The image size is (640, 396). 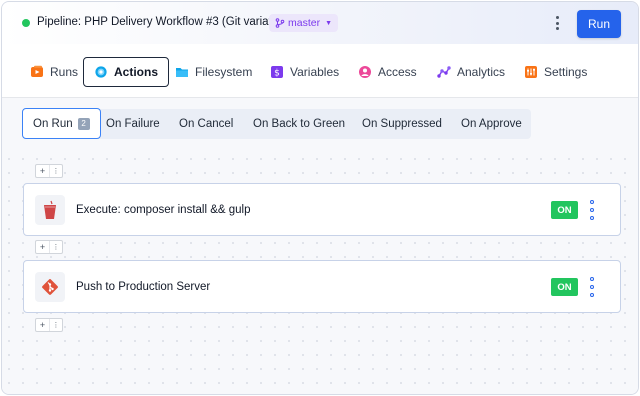 What do you see at coordinates (566, 72) in the screenshot?
I see `tab-settings-label: Settings` at bounding box center [566, 72].